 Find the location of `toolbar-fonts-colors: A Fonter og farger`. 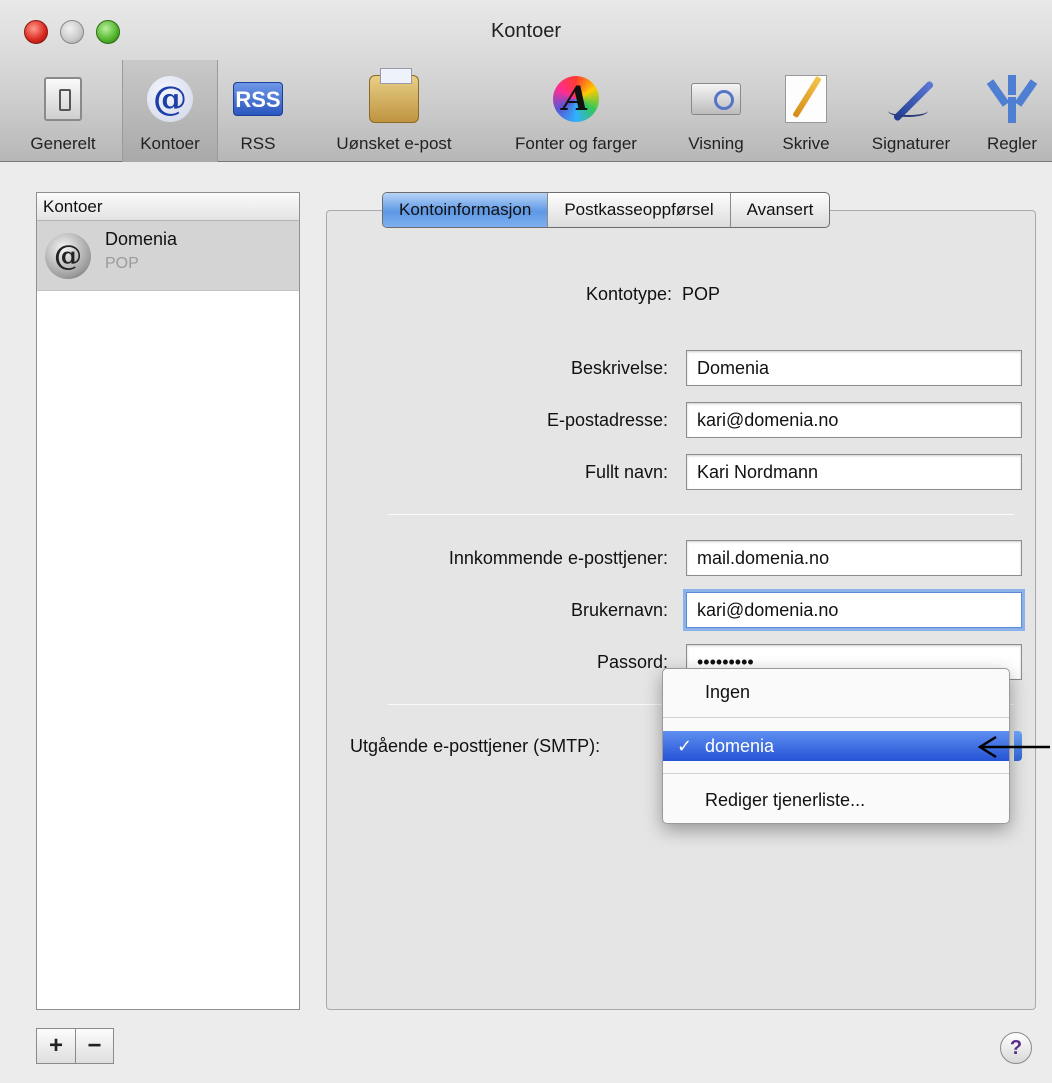

toolbar-fonts-colors: A Fonter og farger is located at coordinates (576, 114).